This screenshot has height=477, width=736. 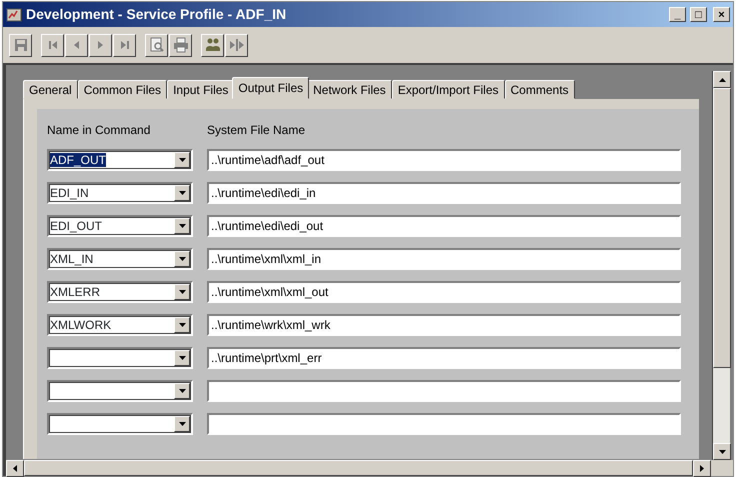 What do you see at coordinates (369, 468) in the screenshot?
I see `horizontal-scrollbar` at bounding box center [369, 468].